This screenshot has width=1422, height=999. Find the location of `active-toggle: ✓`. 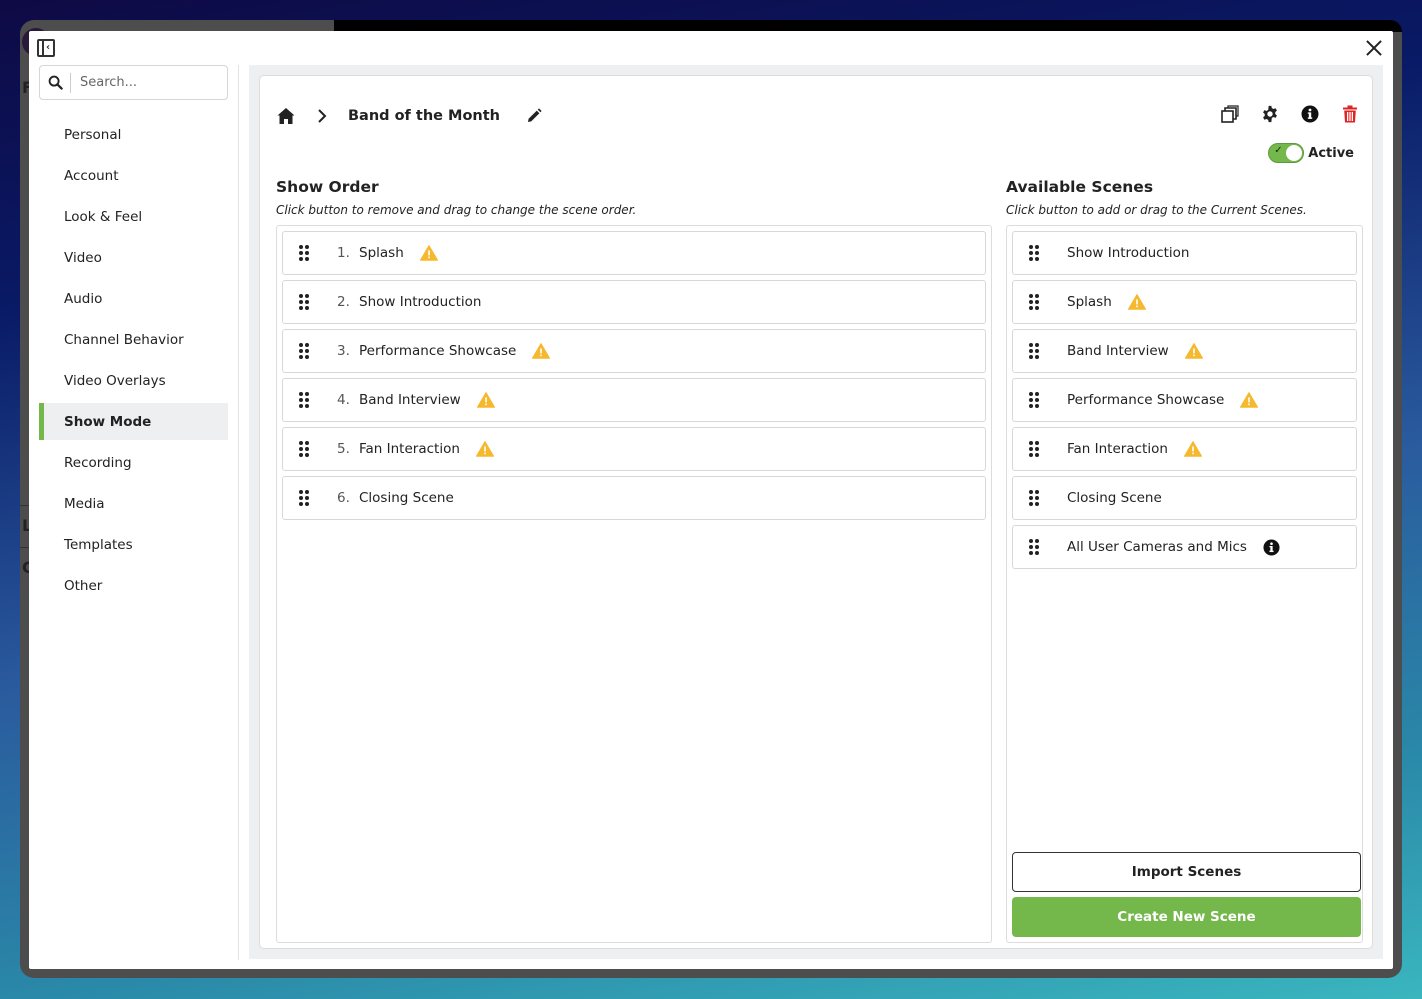

active-toggle: ✓ is located at coordinates (1286, 153).